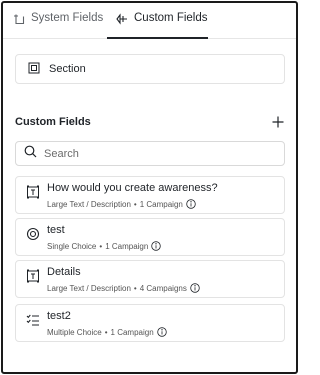 This screenshot has height=375, width=320. I want to click on plus-icon, so click(278, 122).